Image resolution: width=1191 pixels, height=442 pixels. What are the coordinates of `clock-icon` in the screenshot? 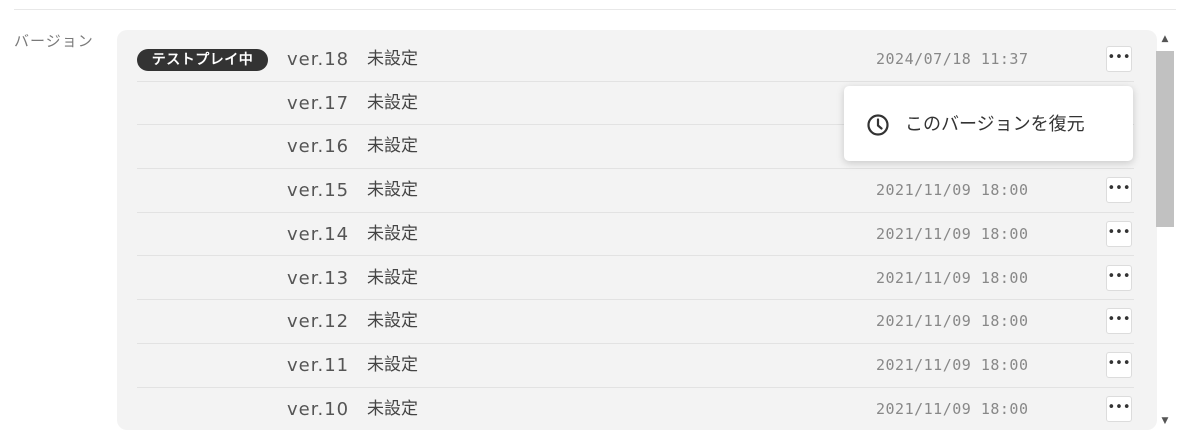 It's located at (878, 125).